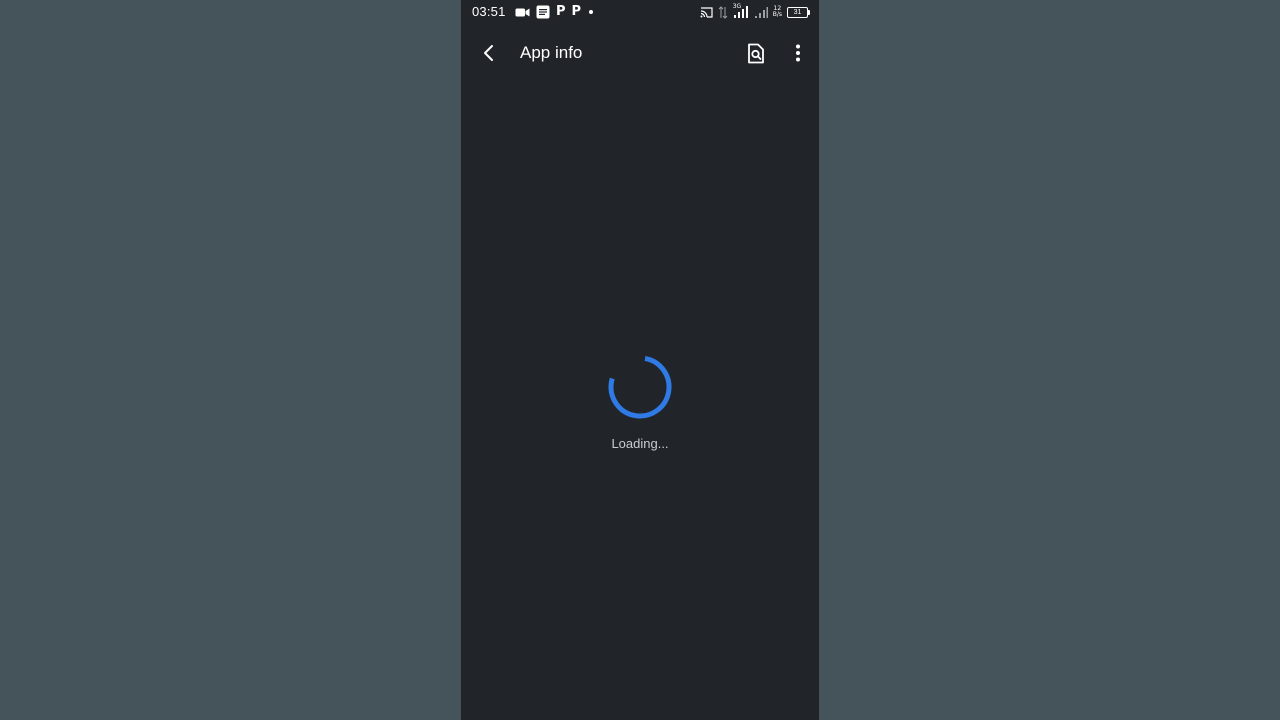  I want to click on more-vertical-icon, so click(798, 53).